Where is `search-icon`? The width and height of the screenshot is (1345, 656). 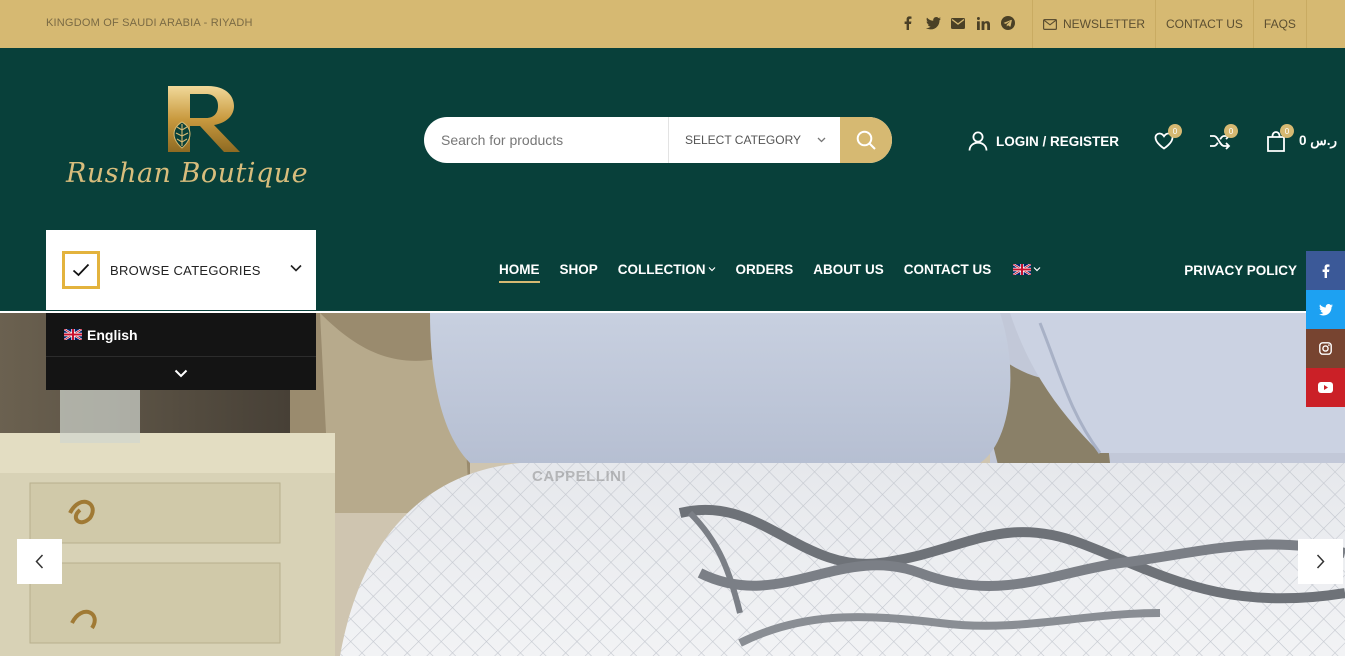
search-icon is located at coordinates (866, 140).